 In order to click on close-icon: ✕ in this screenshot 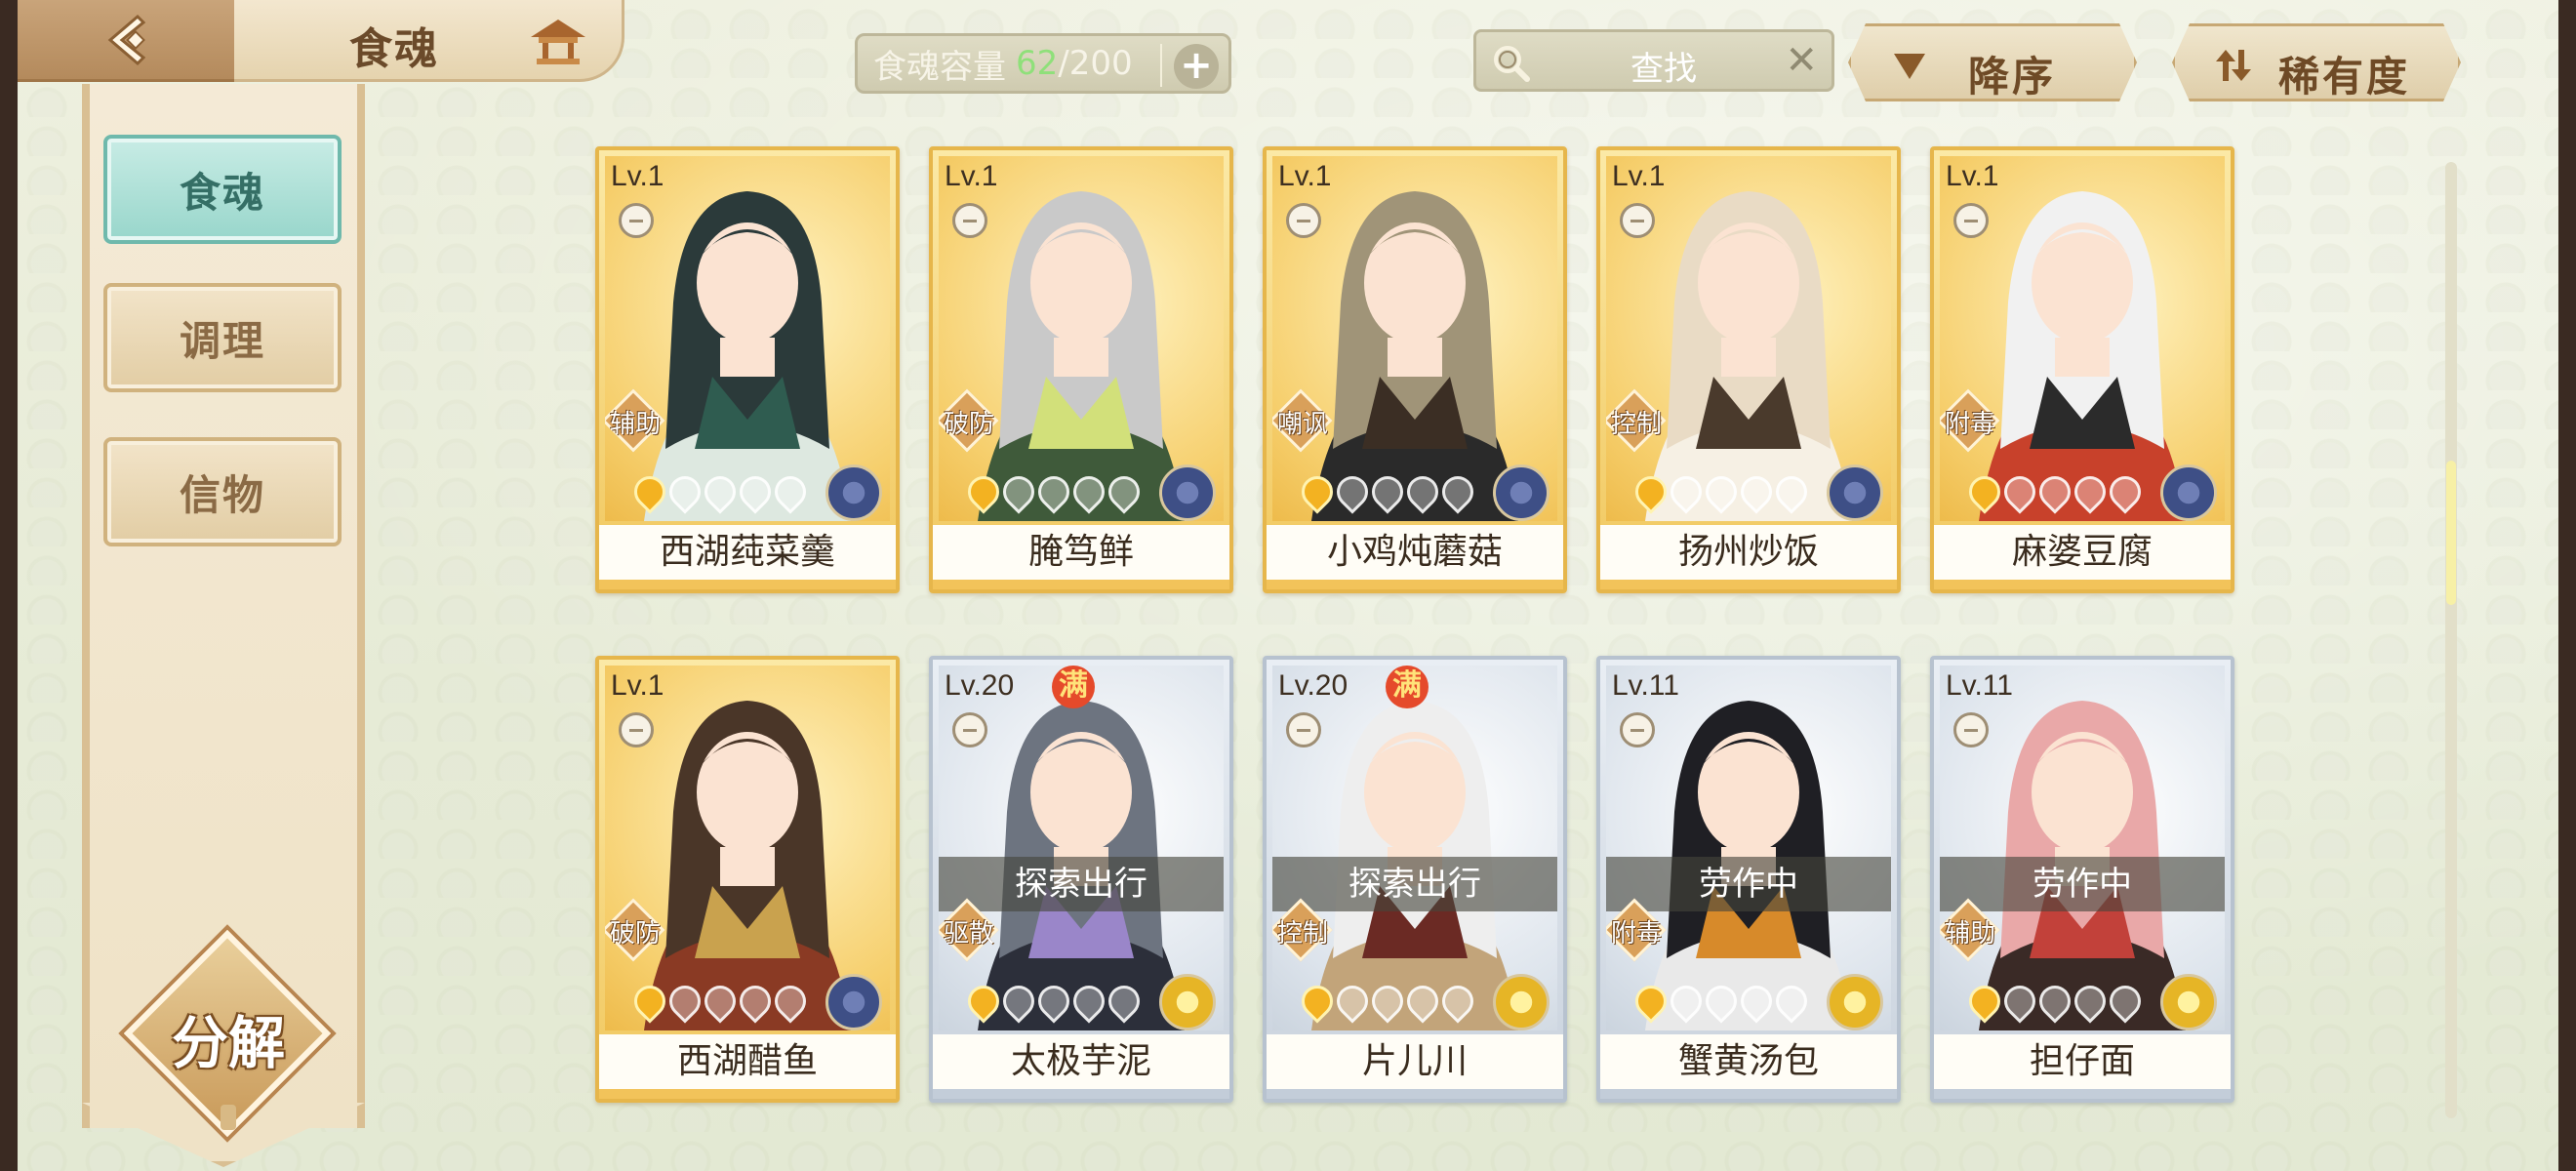, I will do `click(1801, 60)`.